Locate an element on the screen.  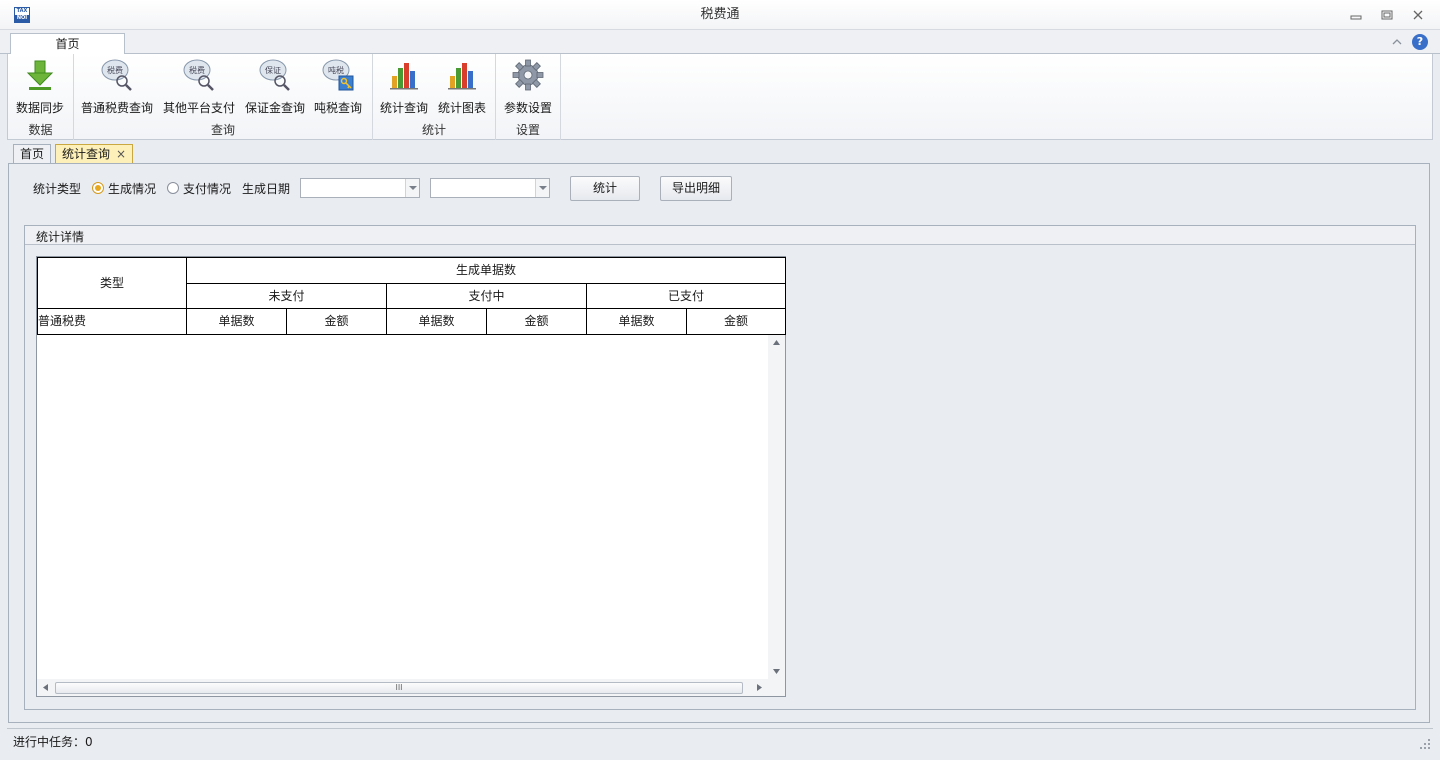
param-settings-button: 参数设置 is located at coordinates (528, 86).